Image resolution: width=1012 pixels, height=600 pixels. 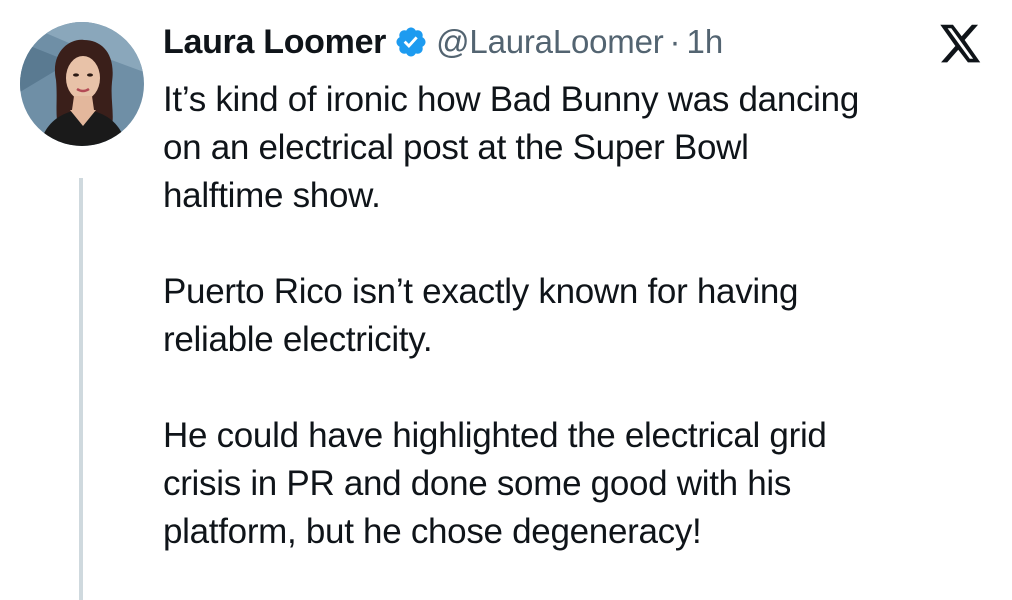 I want to click on profile-photo-icon, so click(x=82, y=84).